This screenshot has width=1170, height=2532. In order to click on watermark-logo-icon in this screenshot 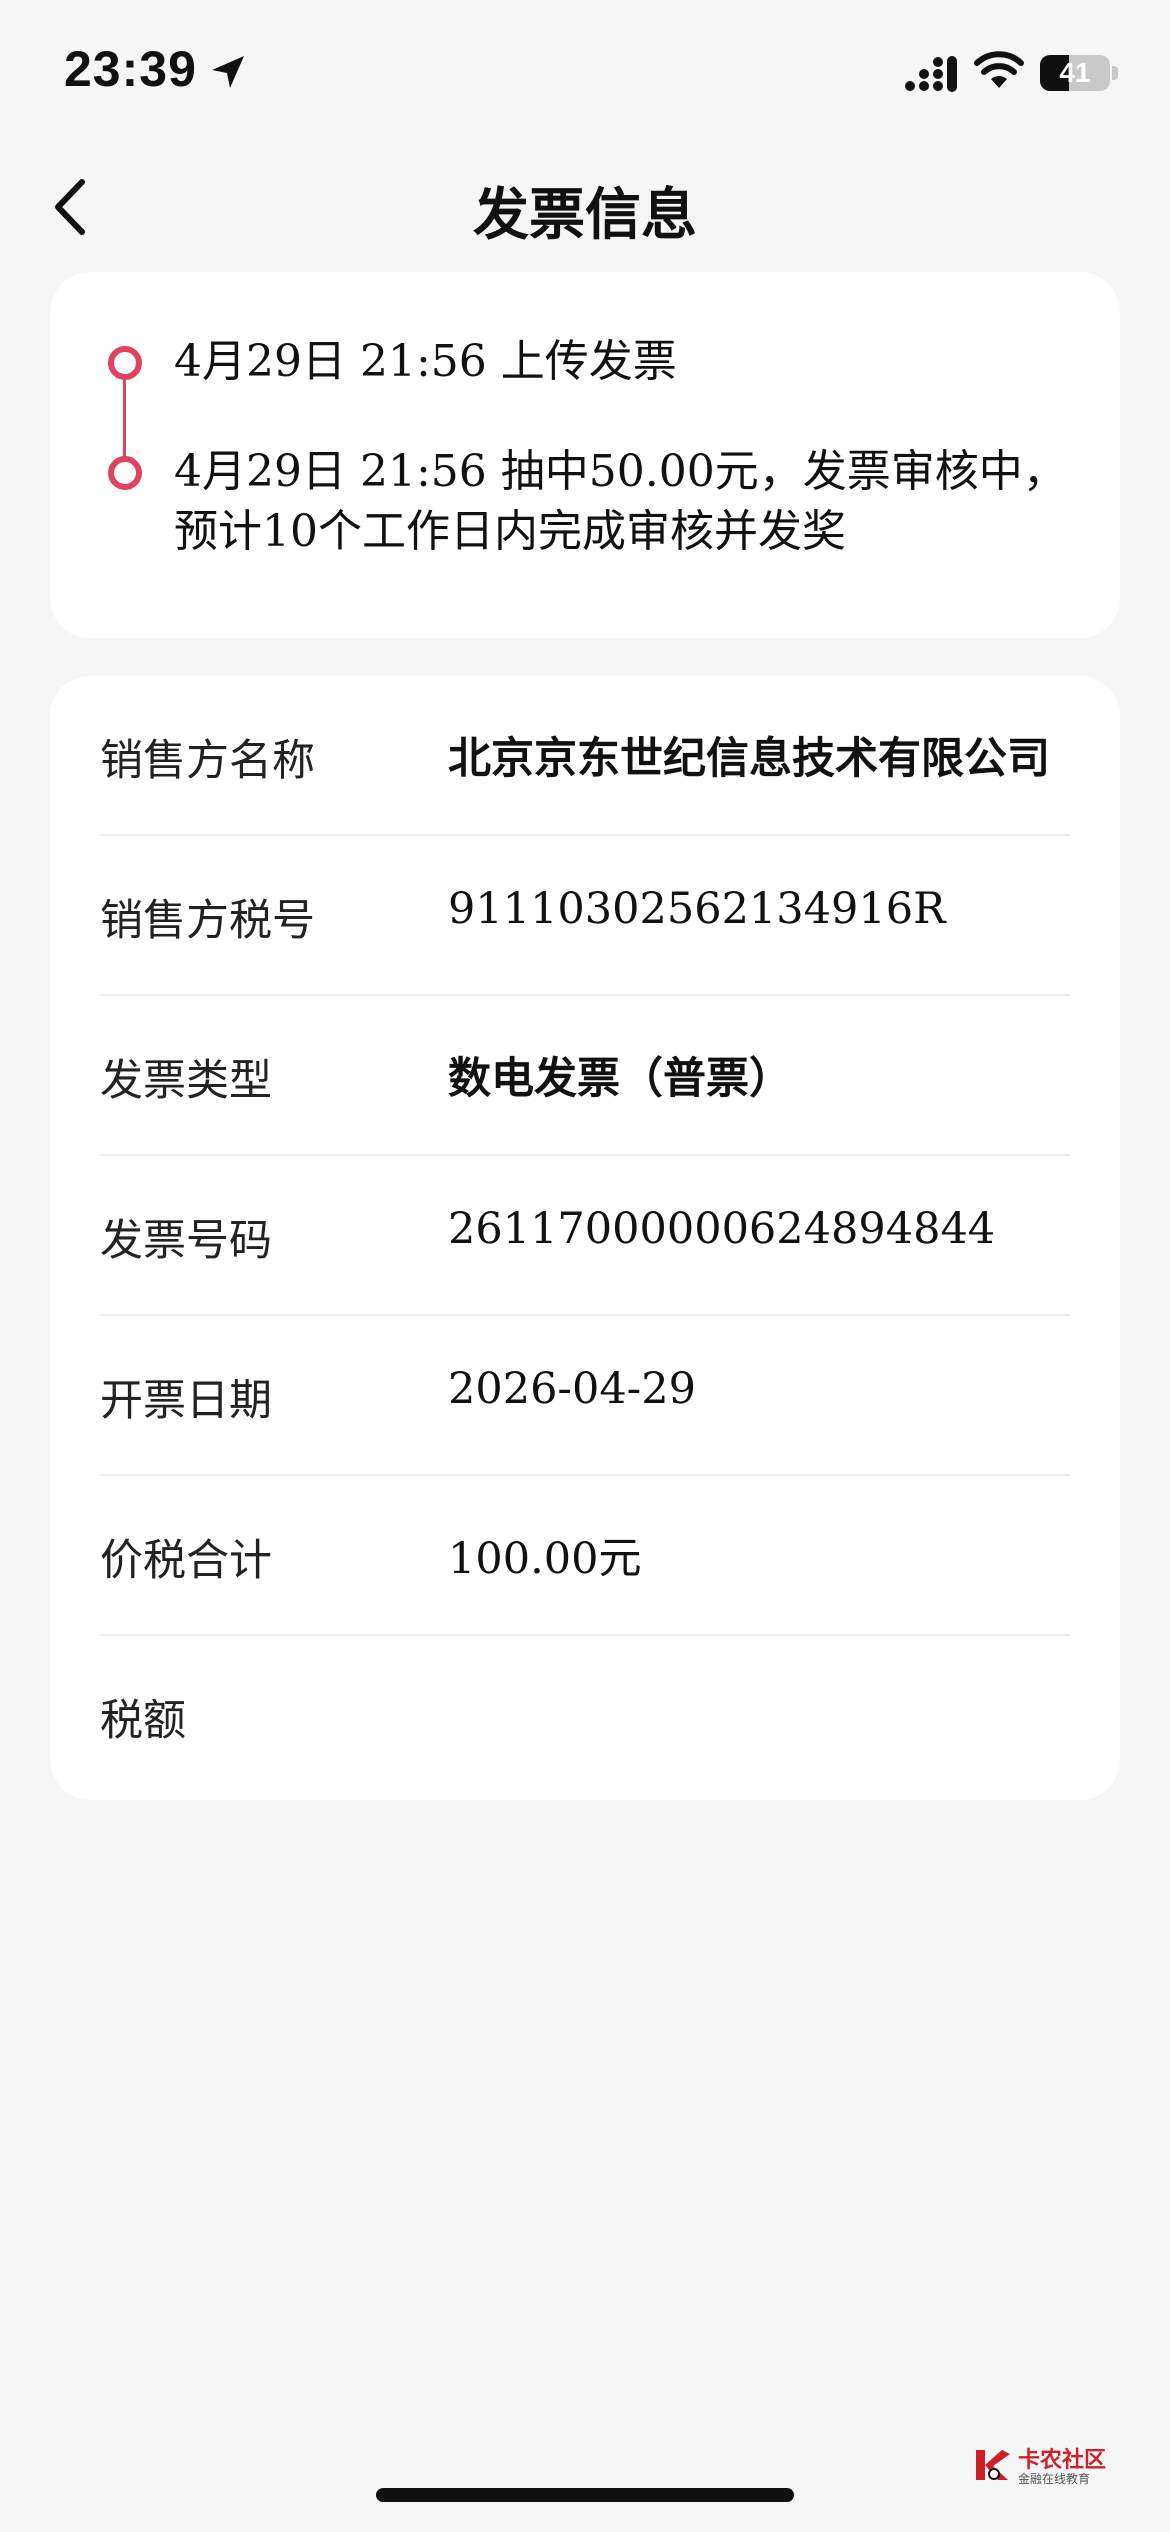, I will do `click(993, 2465)`.